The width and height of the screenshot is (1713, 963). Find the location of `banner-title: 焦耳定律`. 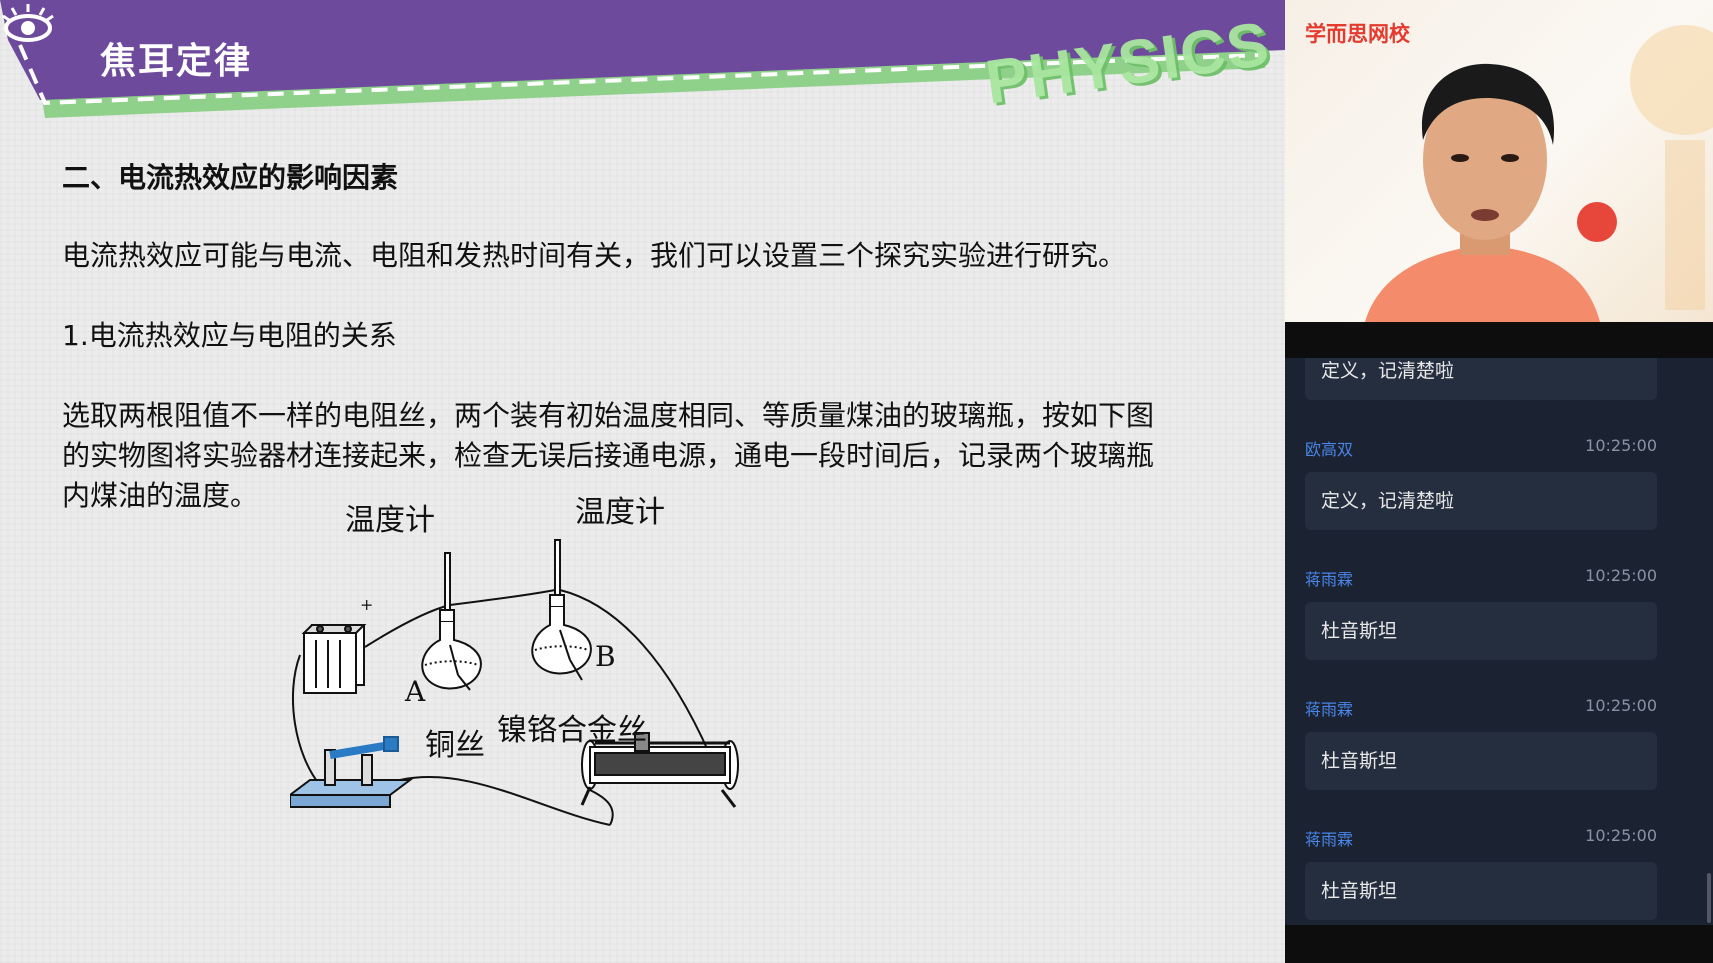

banner-title: 焦耳定律 is located at coordinates (176, 61).